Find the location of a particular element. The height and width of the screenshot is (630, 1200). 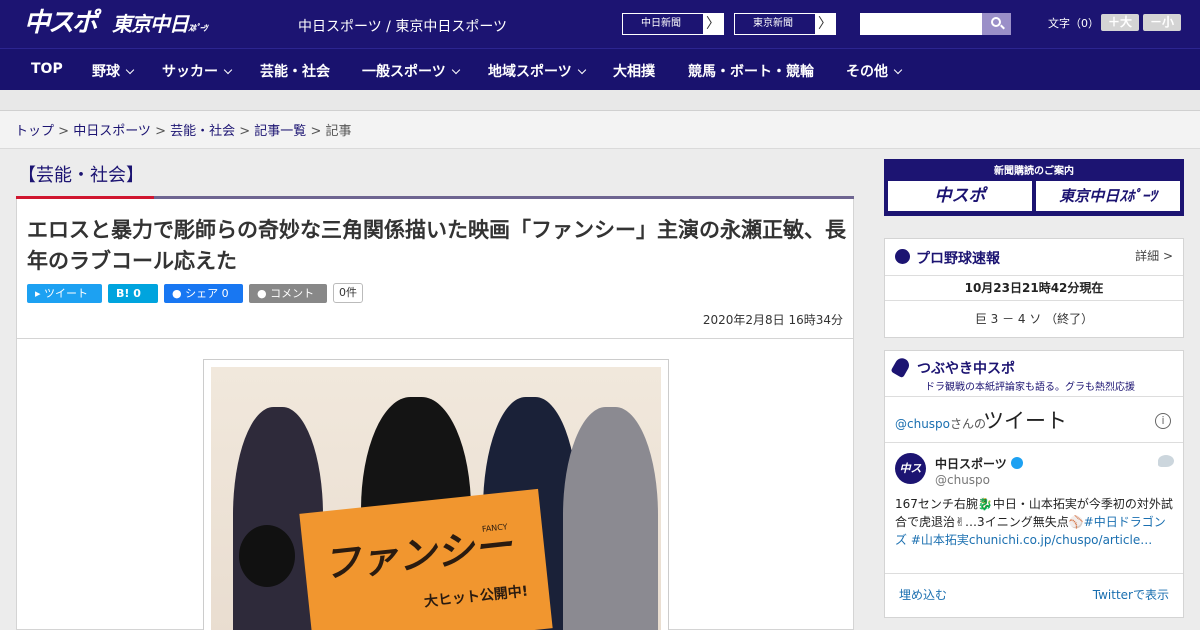

site-links: 中日スポーツ / 東京中日スポーツ is located at coordinates (402, 26).